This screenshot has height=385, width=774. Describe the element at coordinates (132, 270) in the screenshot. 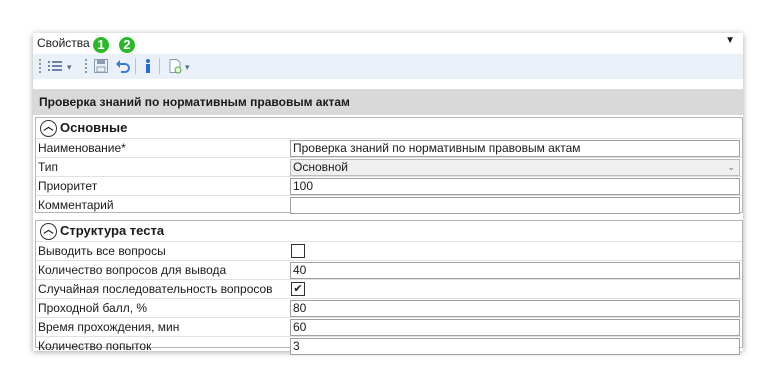

I see `property-label: Количество вопросов для вывода` at that location.